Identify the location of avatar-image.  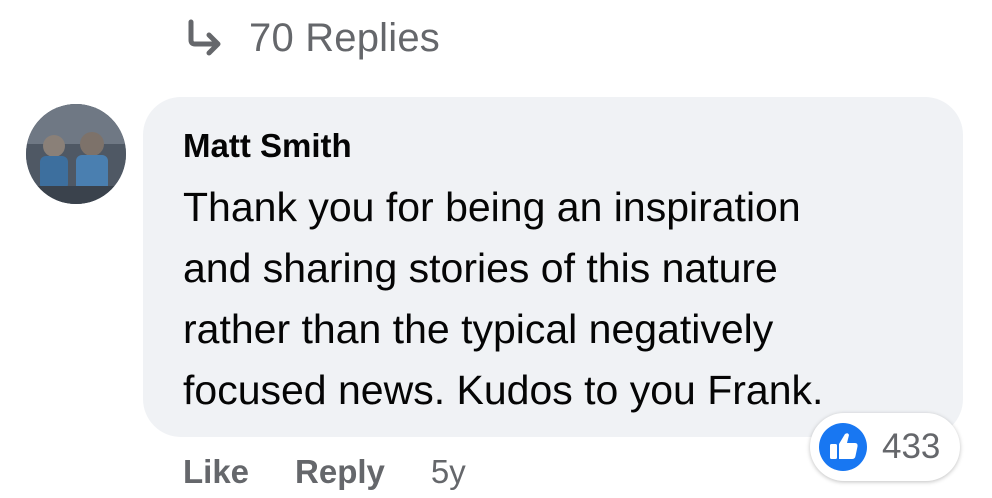
(76, 154).